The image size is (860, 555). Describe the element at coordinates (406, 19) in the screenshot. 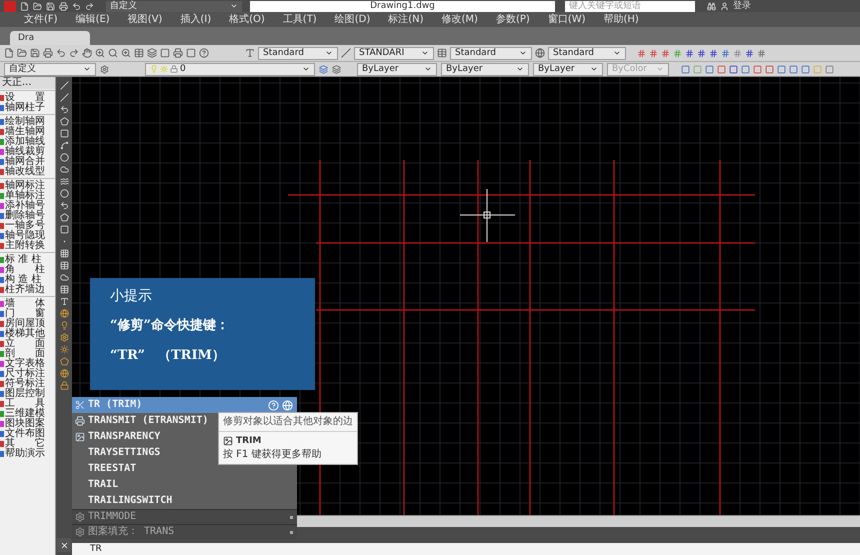

I see `menu-item: 标注(N)` at that location.